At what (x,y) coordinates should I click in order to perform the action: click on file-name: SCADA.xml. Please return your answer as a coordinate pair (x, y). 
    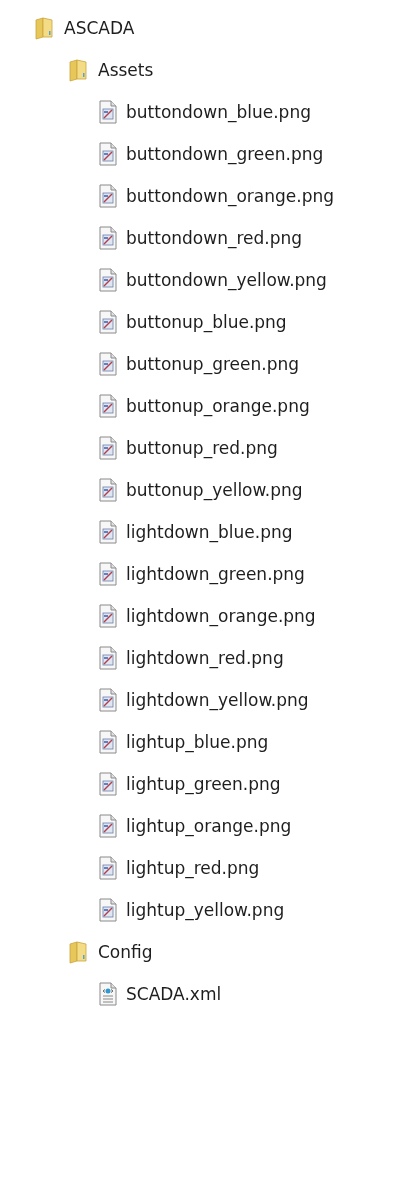
    Looking at the image, I should click on (174, 994).